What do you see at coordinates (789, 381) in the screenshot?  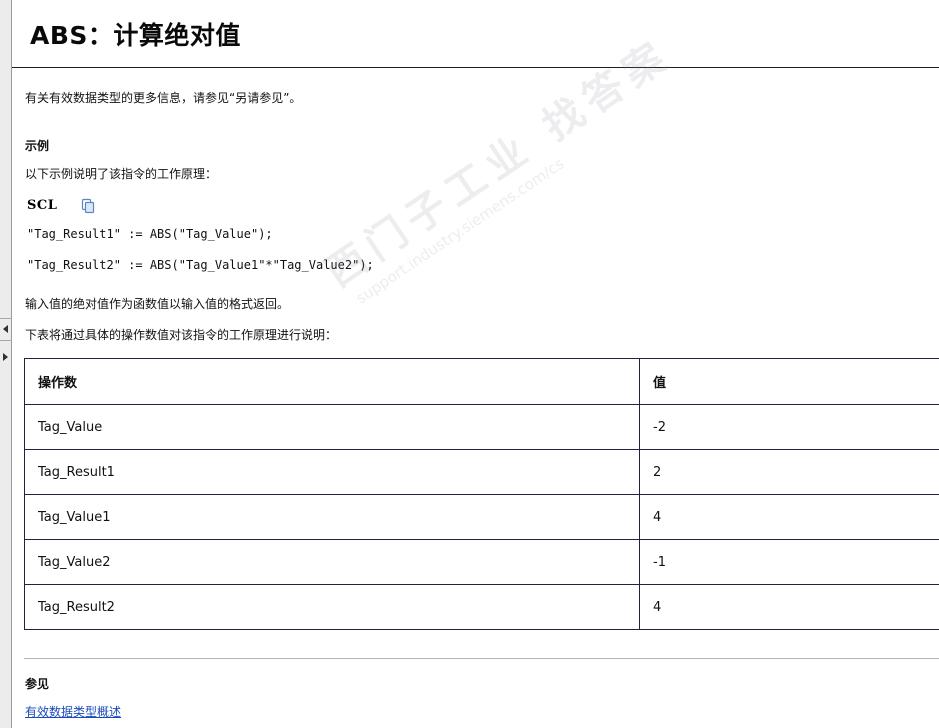 I see `column-header-value: 值` at bounding box center [789, 381].